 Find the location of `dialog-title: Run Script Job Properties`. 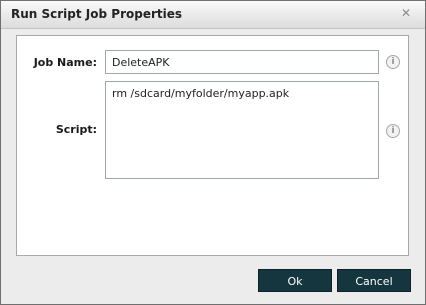

dialog-title: Run Script Job Properties is located at coordinates (97, 14).